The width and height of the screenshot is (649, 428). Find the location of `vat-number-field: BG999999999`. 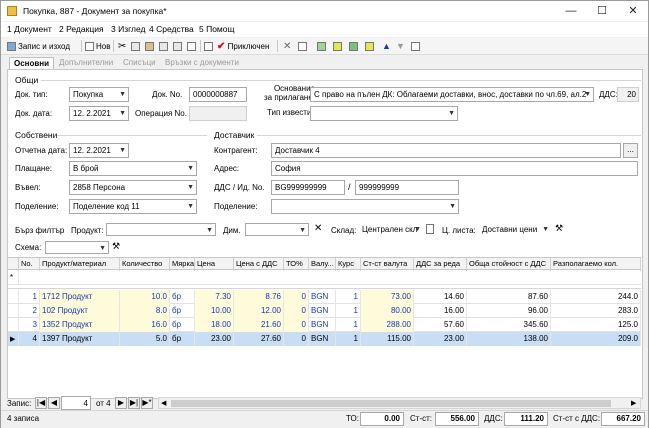

vat-number-field: BG999999999 is located at coordinates (308, 187).